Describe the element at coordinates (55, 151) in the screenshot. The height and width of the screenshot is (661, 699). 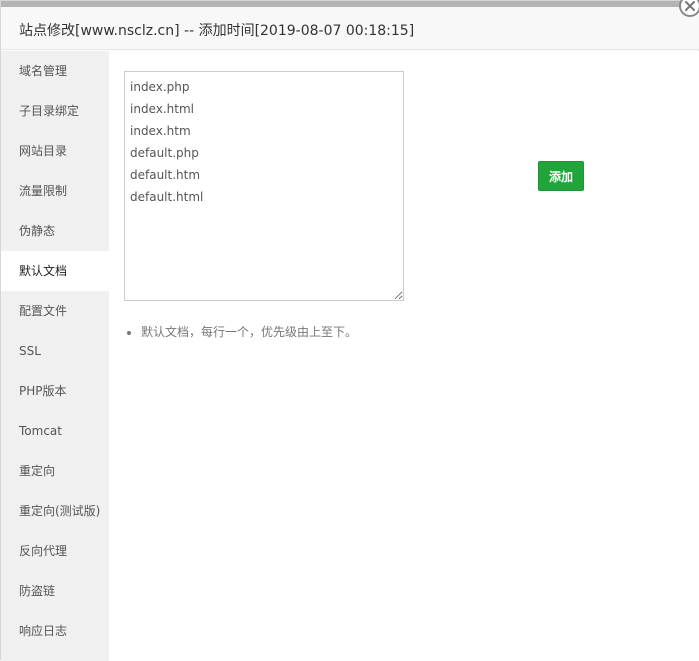
I see `sidebar-item-site-directory: 网站目录` at that location.